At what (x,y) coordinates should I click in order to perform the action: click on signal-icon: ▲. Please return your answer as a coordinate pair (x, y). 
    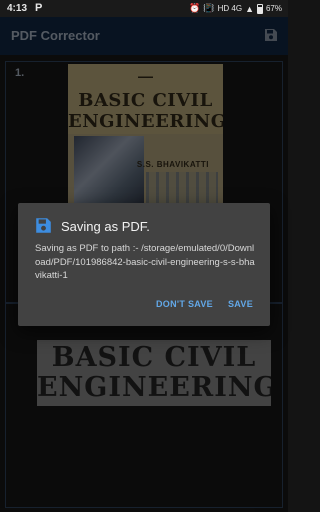
    Looking at the image, I should click on (249, 8).